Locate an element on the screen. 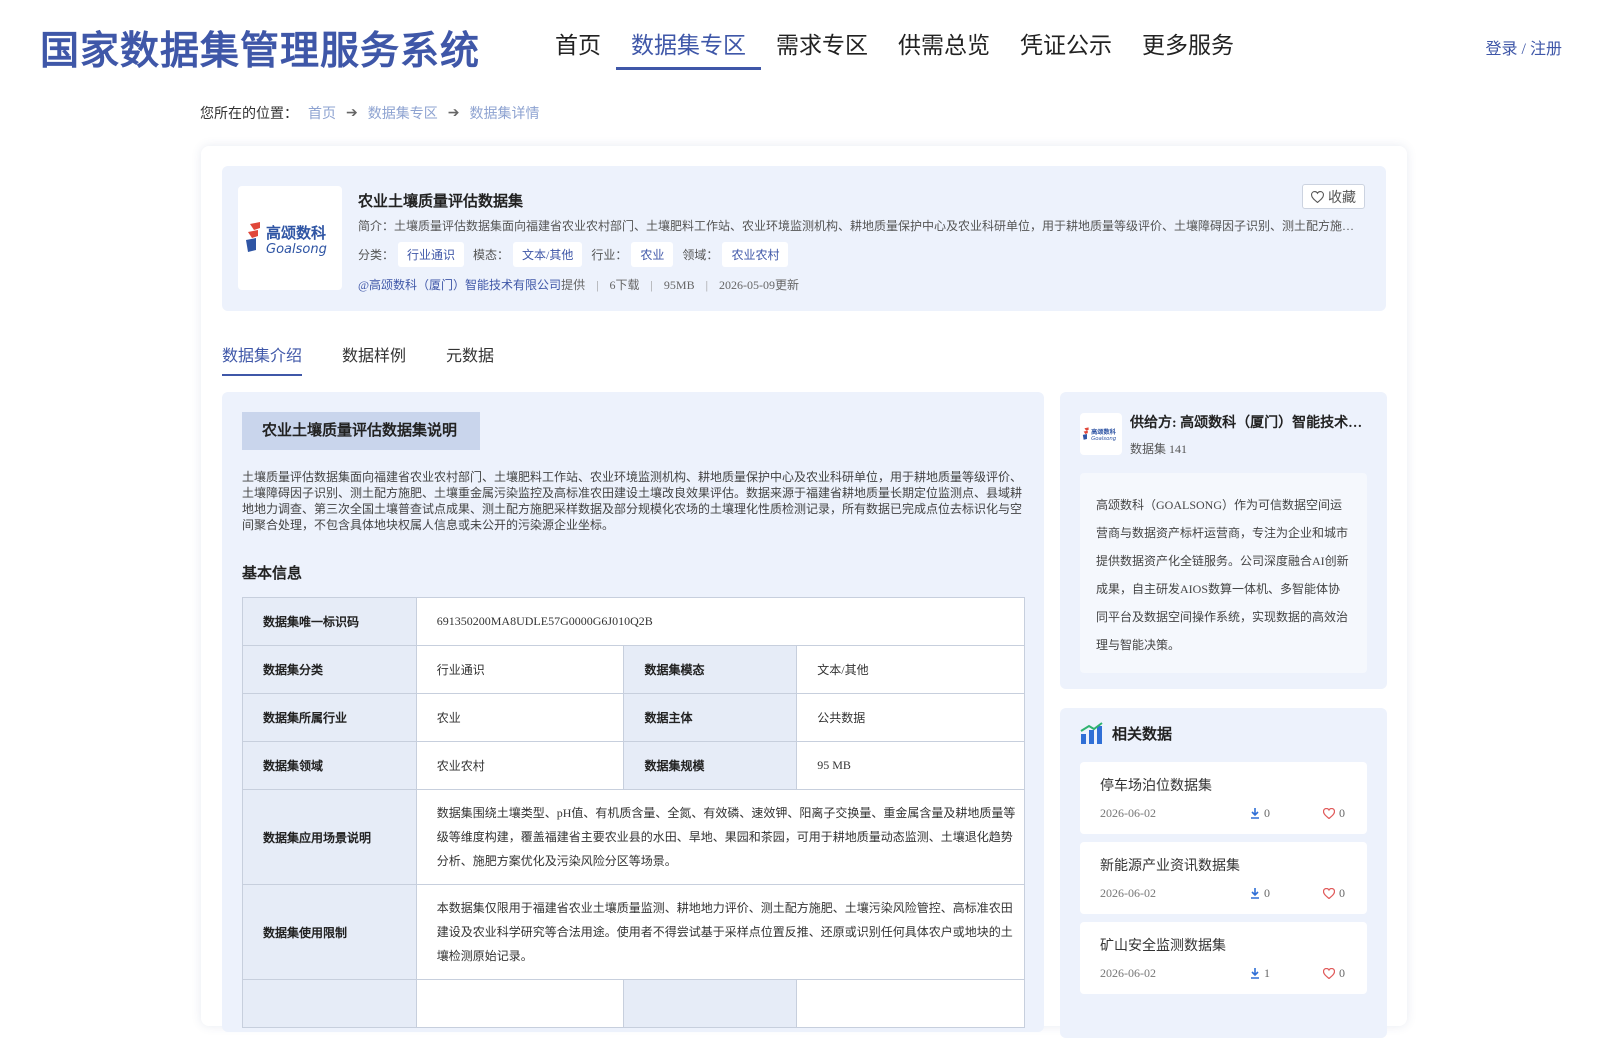 The image size is (1600, 1038). tab-sample: 数据样例 is located at coordinates (374, 358).